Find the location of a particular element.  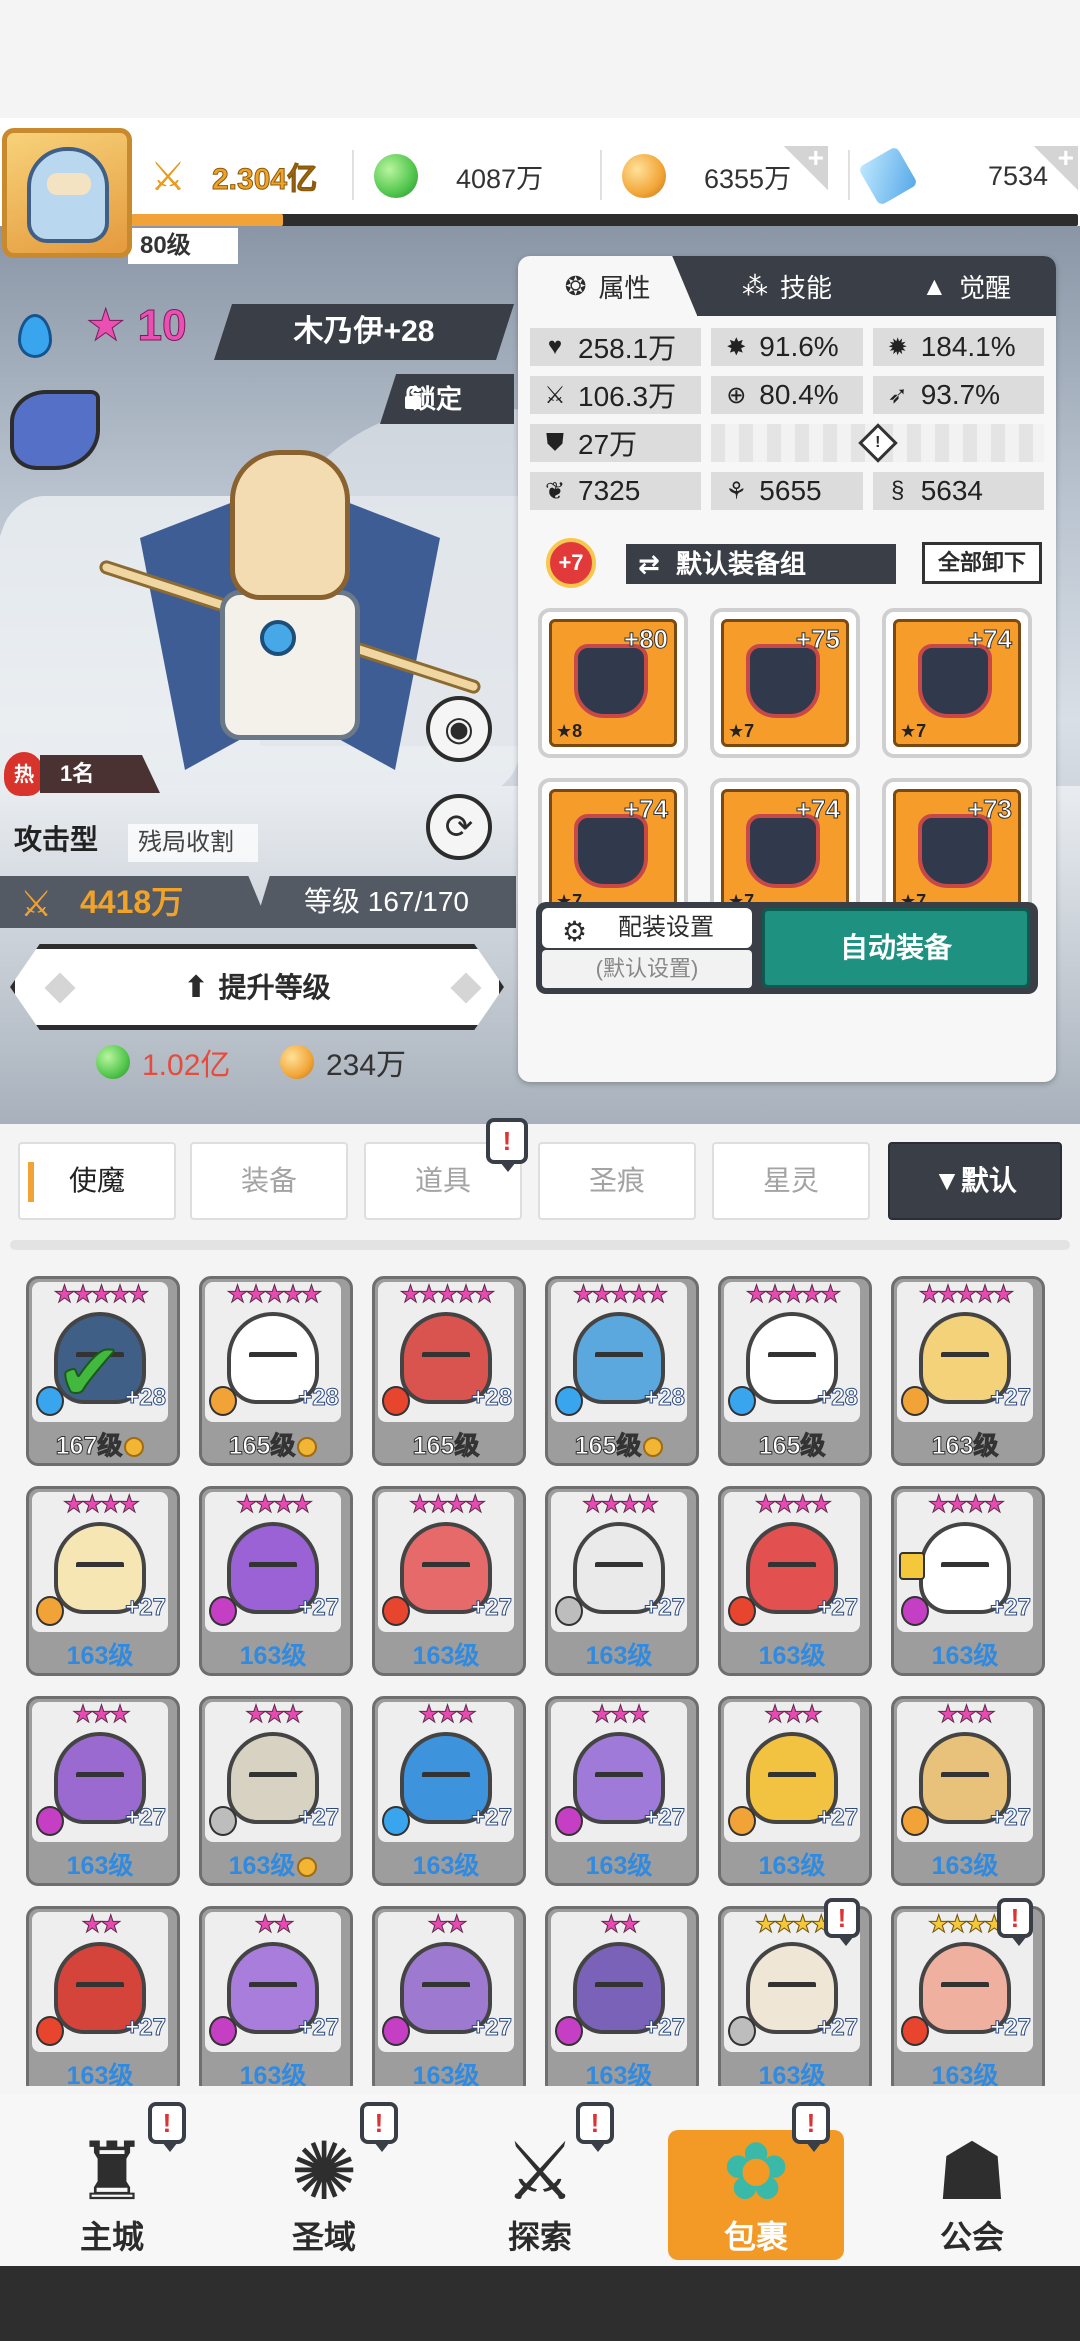

card-rank: +28 is located at coordinates (146, 1398).